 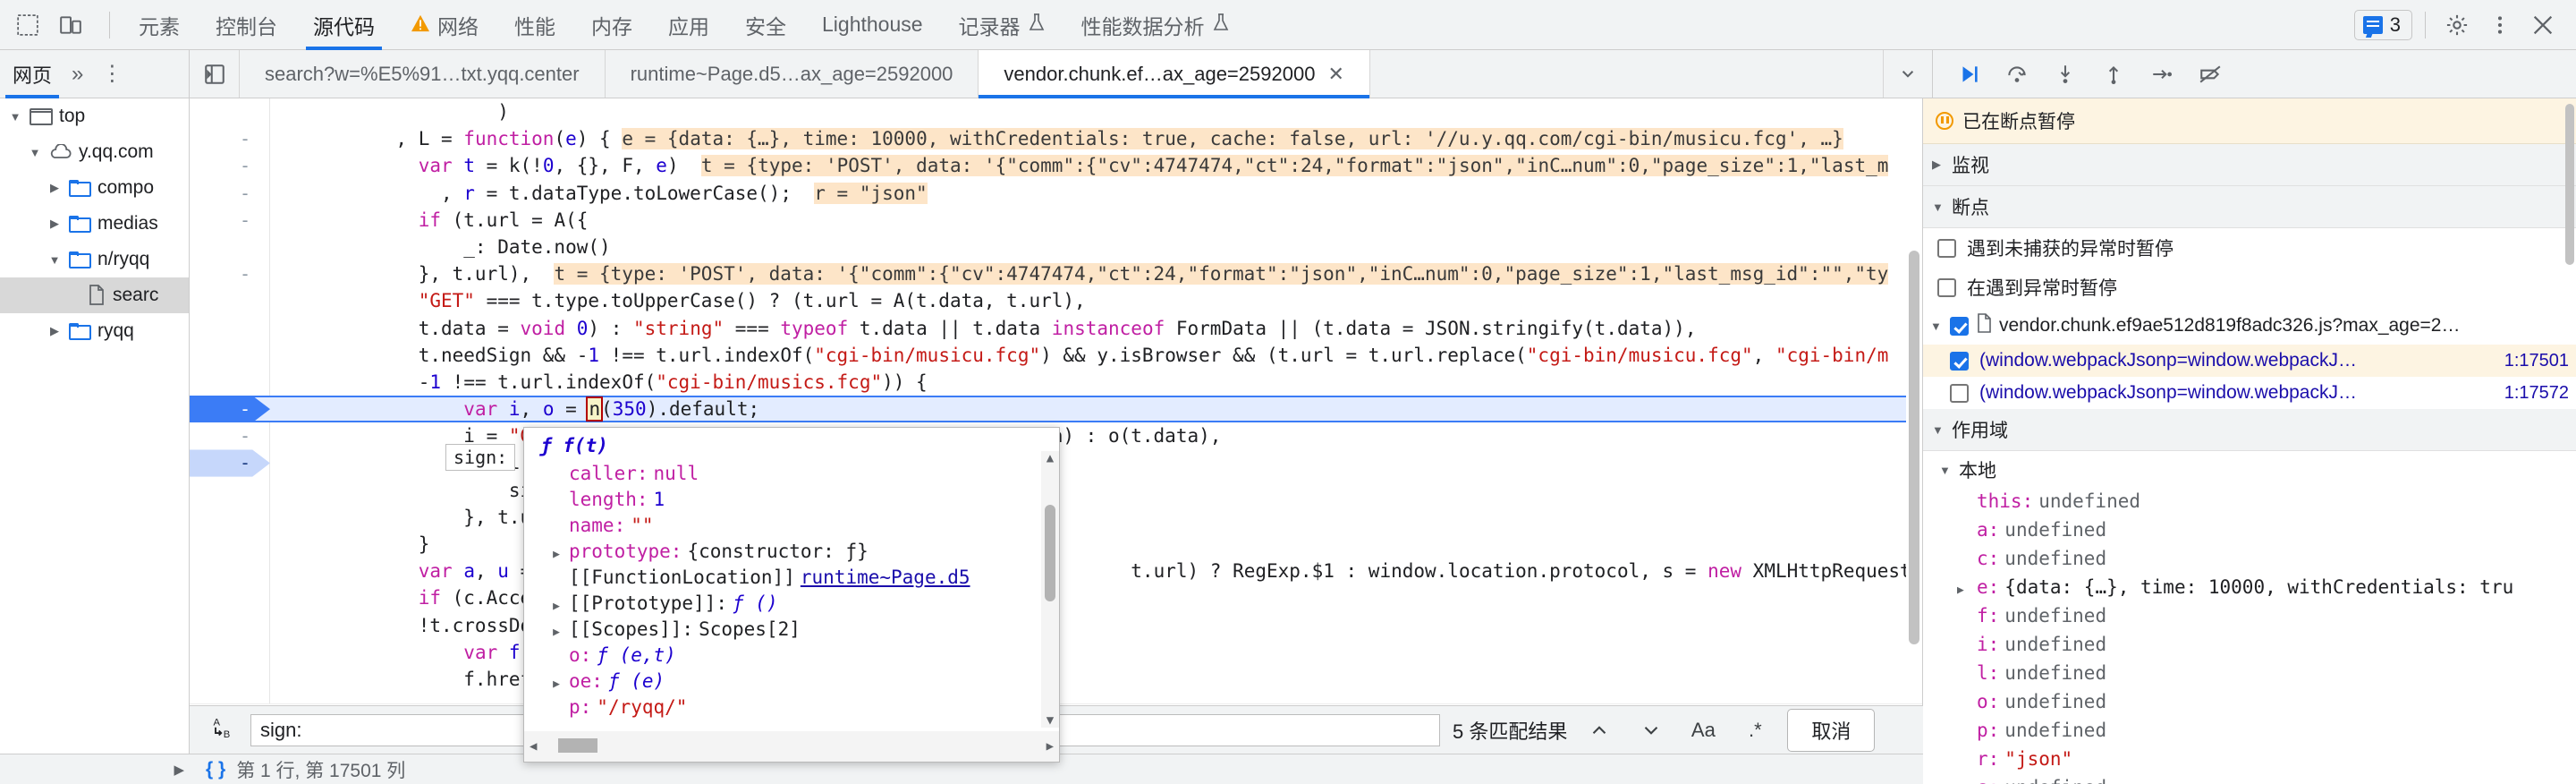 I want to click on popover-property-6: ▶ [[Scopes]]: Scopes[2], so click(x=791, y=629).